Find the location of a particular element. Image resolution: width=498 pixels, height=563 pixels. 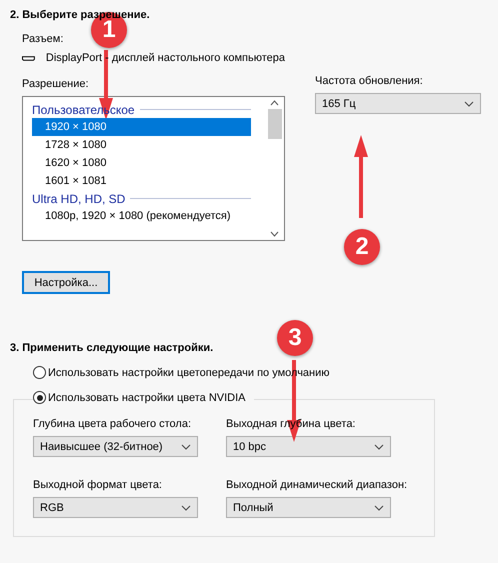

scroll-thumb is located at coordinates (275, 124).